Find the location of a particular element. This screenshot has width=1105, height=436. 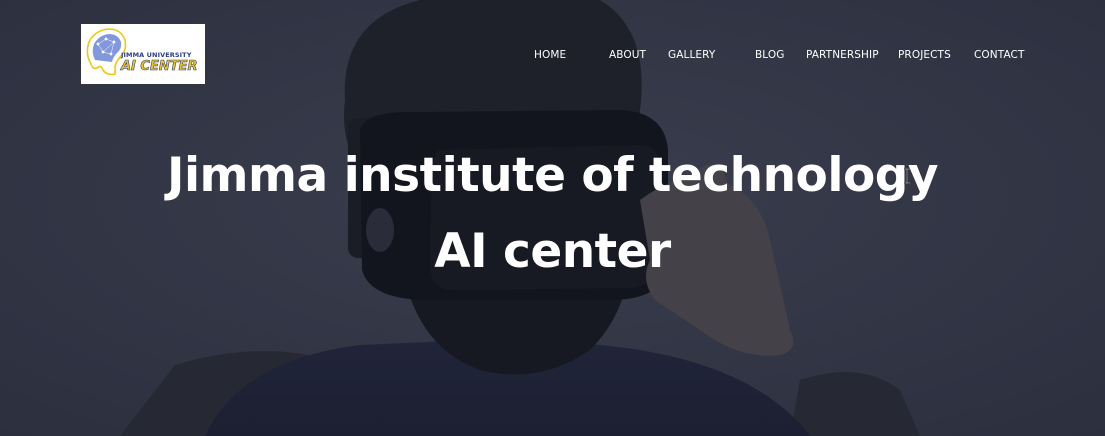

nav-item-about: ABOUT is located at coordinates (627, 55).